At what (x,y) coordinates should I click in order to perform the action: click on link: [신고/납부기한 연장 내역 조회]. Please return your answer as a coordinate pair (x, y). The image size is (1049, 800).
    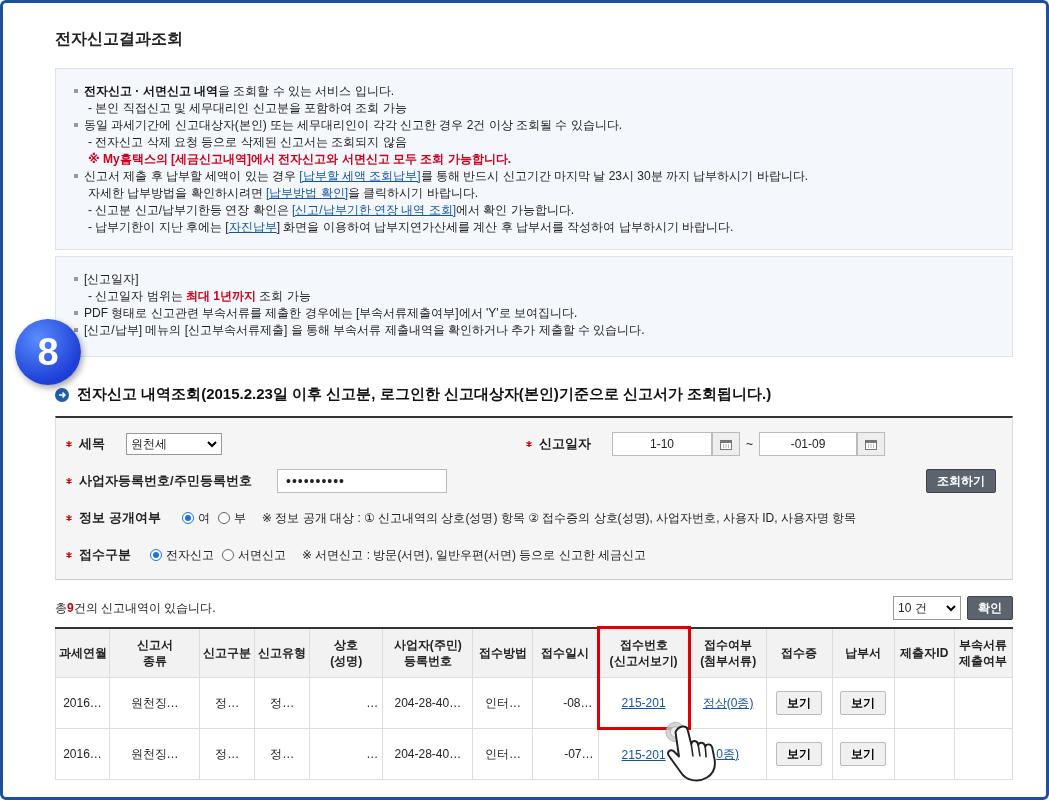
    Looking at the image, I should click on (374, 210).